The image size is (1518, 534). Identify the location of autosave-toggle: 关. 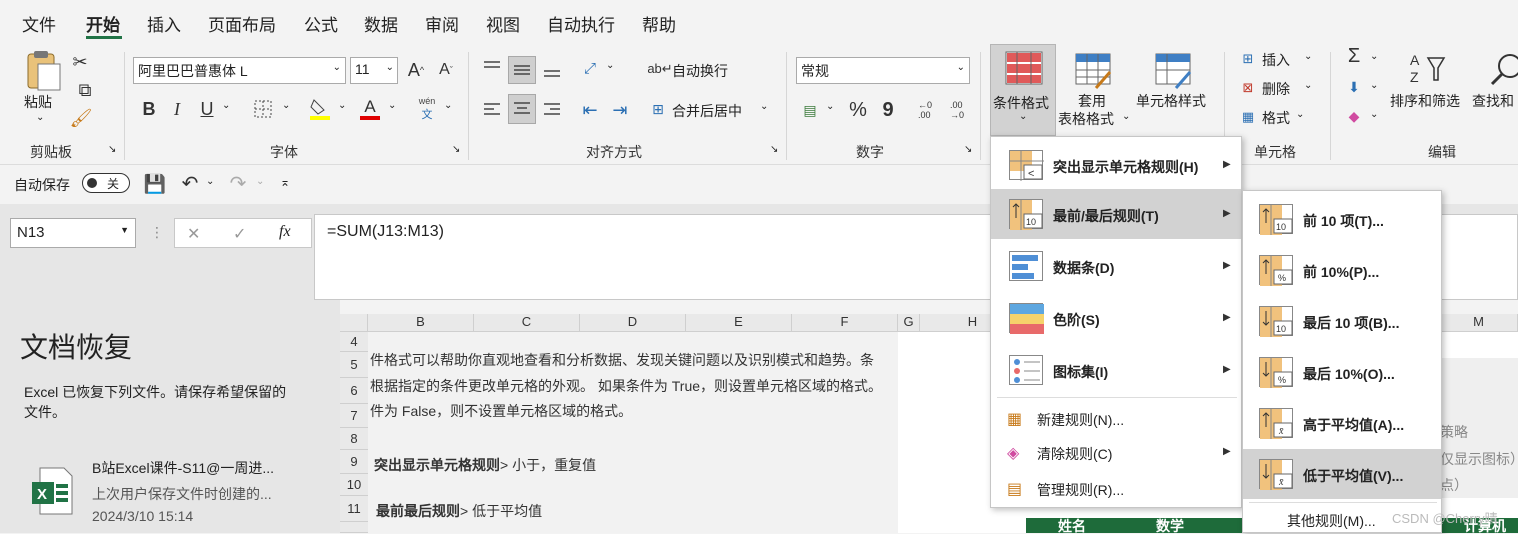
(106, 183).